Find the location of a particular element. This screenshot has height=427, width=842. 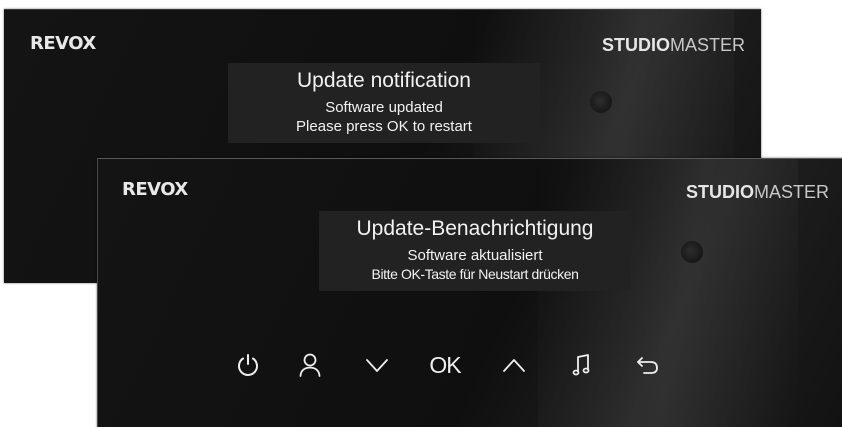

user-button is located at coordinates (310, 365).